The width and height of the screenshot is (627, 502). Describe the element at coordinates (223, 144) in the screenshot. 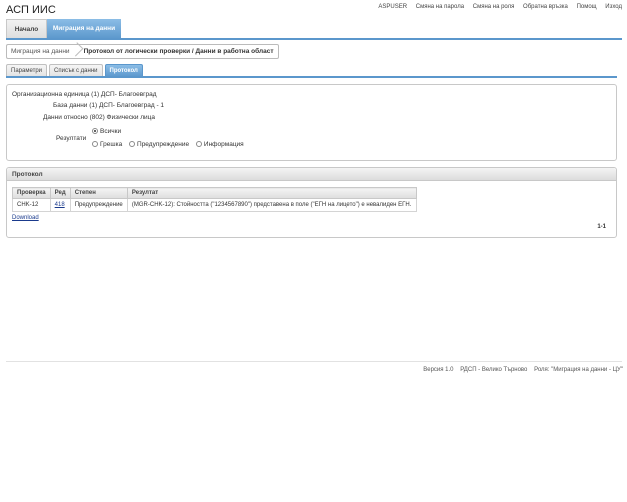

I see `radio-info-label: Информация` at that location.